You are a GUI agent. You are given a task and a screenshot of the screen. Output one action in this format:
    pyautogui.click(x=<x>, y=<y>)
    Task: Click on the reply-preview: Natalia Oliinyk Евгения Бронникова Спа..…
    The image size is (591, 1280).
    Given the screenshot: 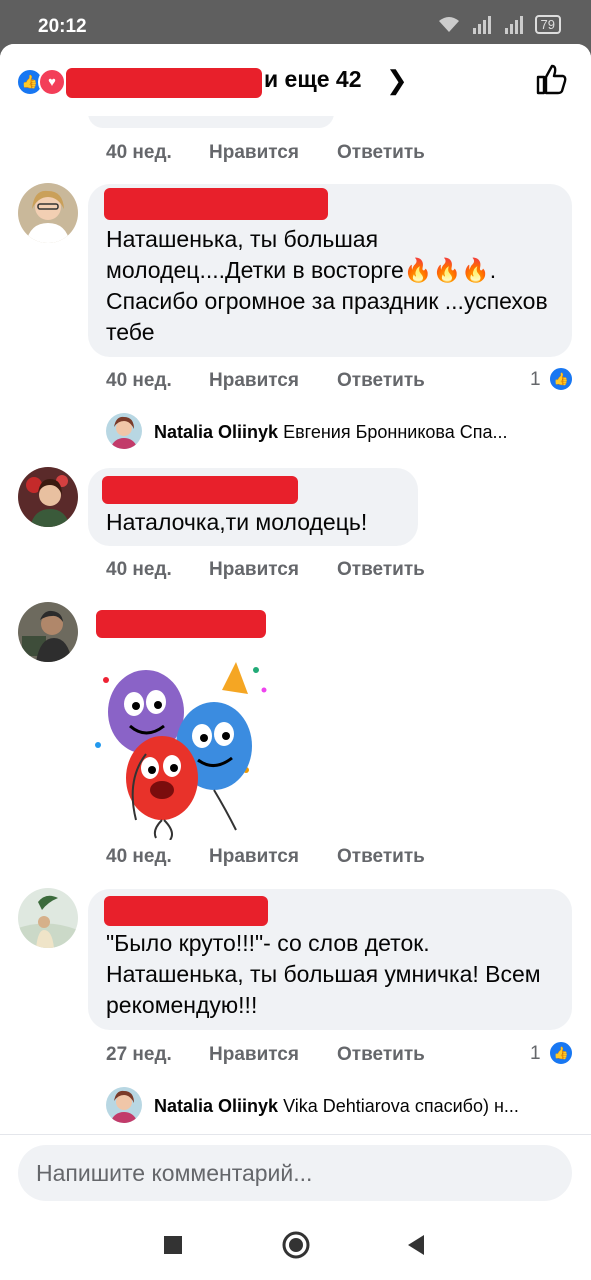 What is the action you would take?
    pyautogui.click(x=361, y=432)
    